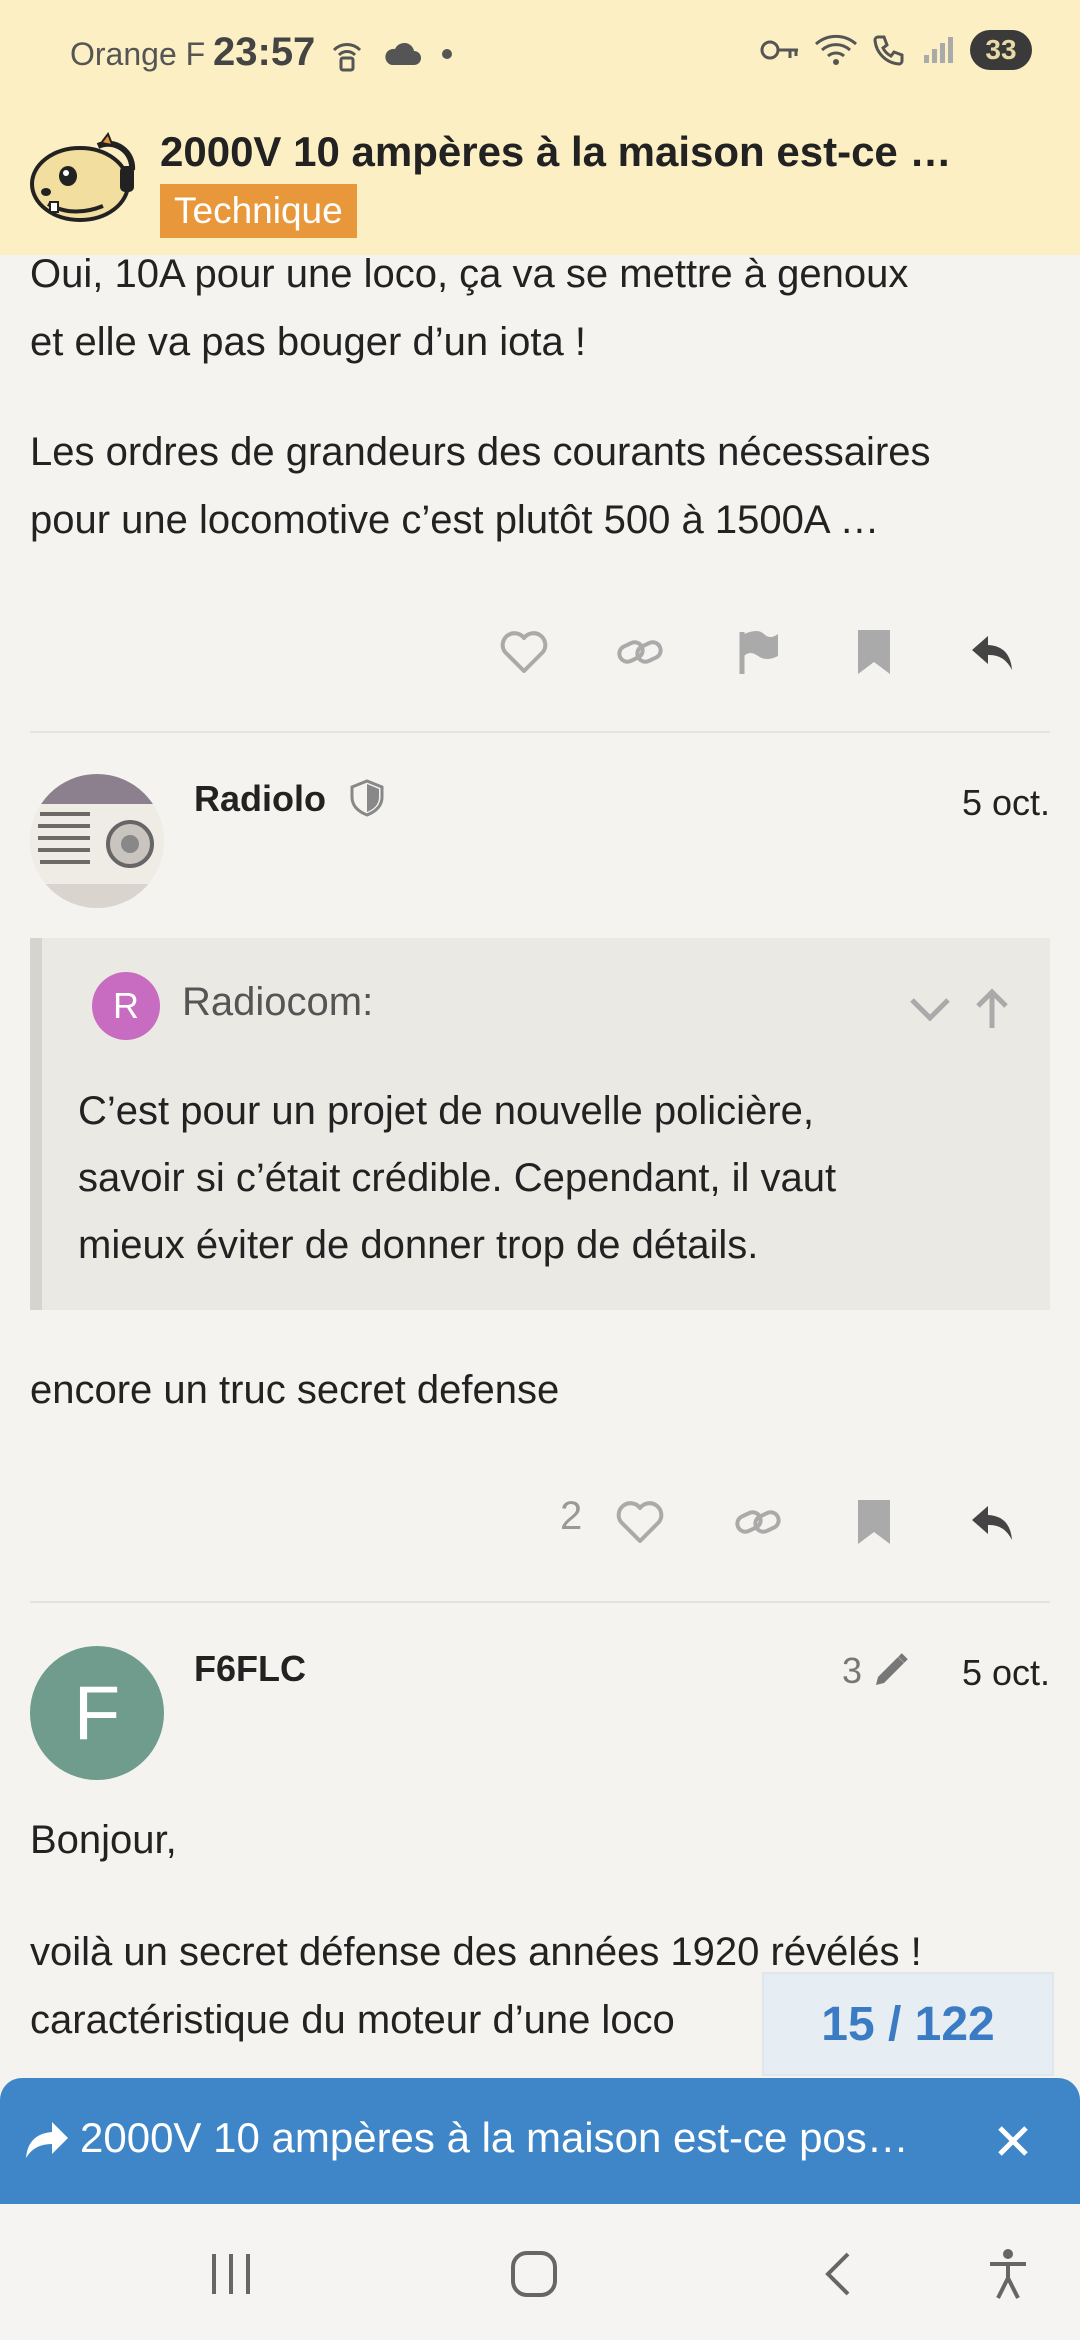 The width and height of the screenshot is (1080, 2340). What do you see at coordinates (447, 54) in the screenshot?
I see `dot-icon` at bounding box center [447, 54].